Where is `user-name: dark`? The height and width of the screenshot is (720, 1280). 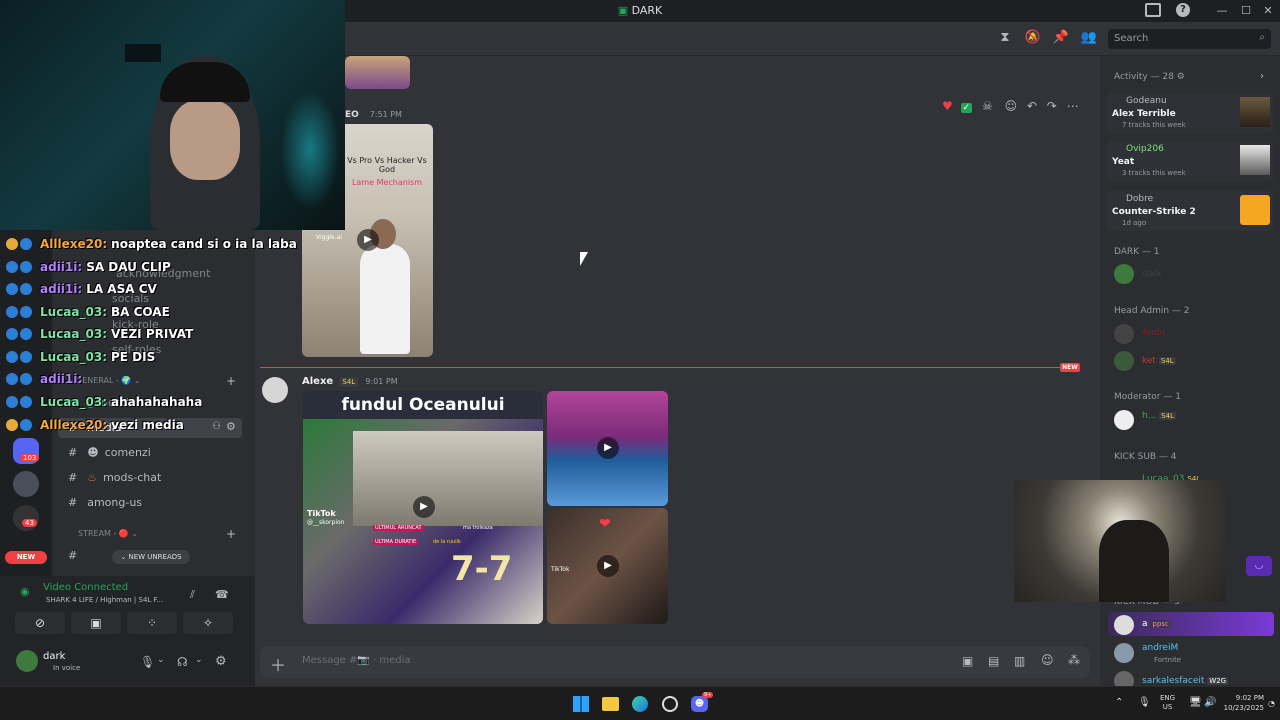 user-name: dark is located at coordinates (54, 656).